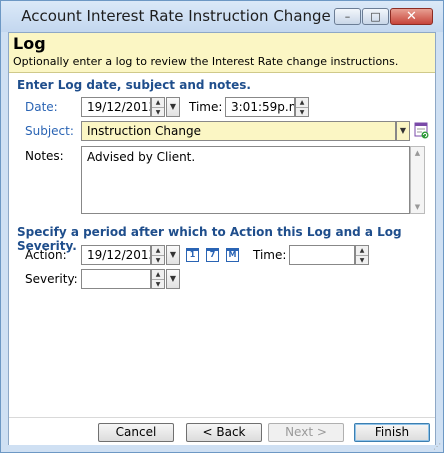 This screenshot has height=453, width=444. What do you see at coordinates (44, 156) in the screenshot?
I see `notes-label: Notes:` at bounding box center [44, 156].